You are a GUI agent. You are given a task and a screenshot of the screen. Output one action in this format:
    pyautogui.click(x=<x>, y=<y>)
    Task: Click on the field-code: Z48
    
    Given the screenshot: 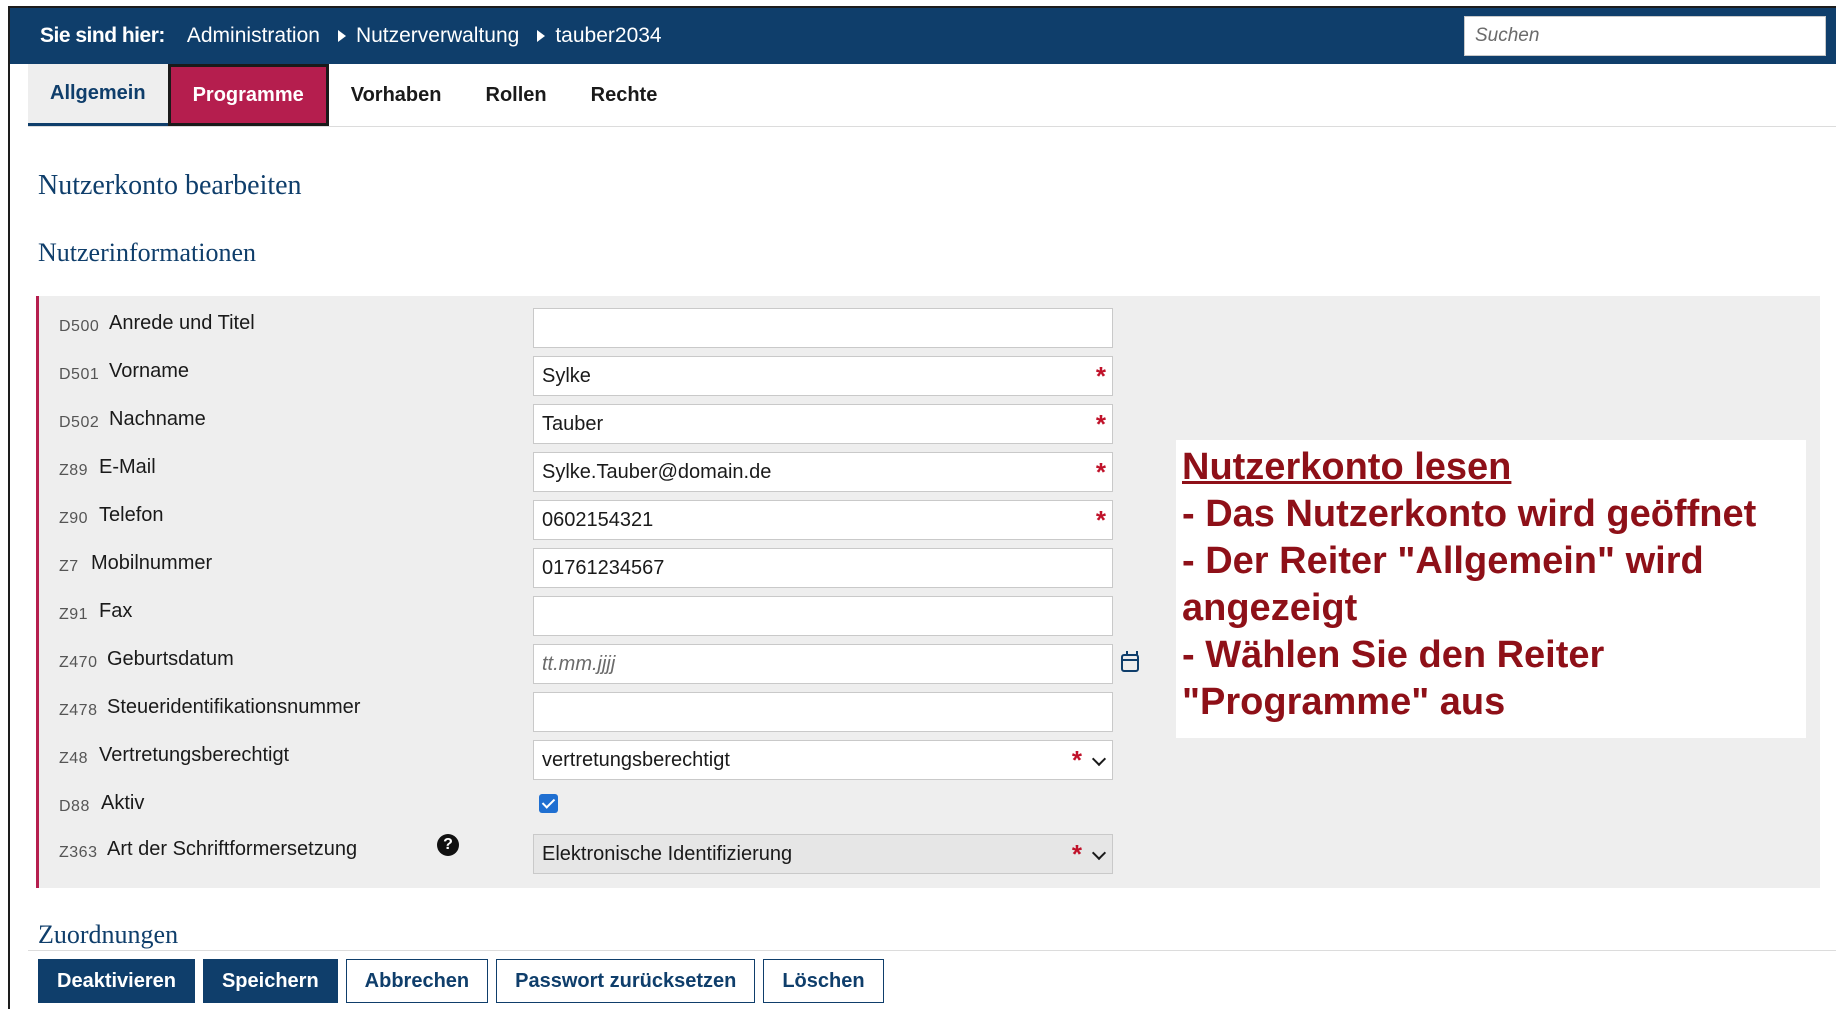 What is the action you would take?
    pyautogui.click(x=74, y=758)
    